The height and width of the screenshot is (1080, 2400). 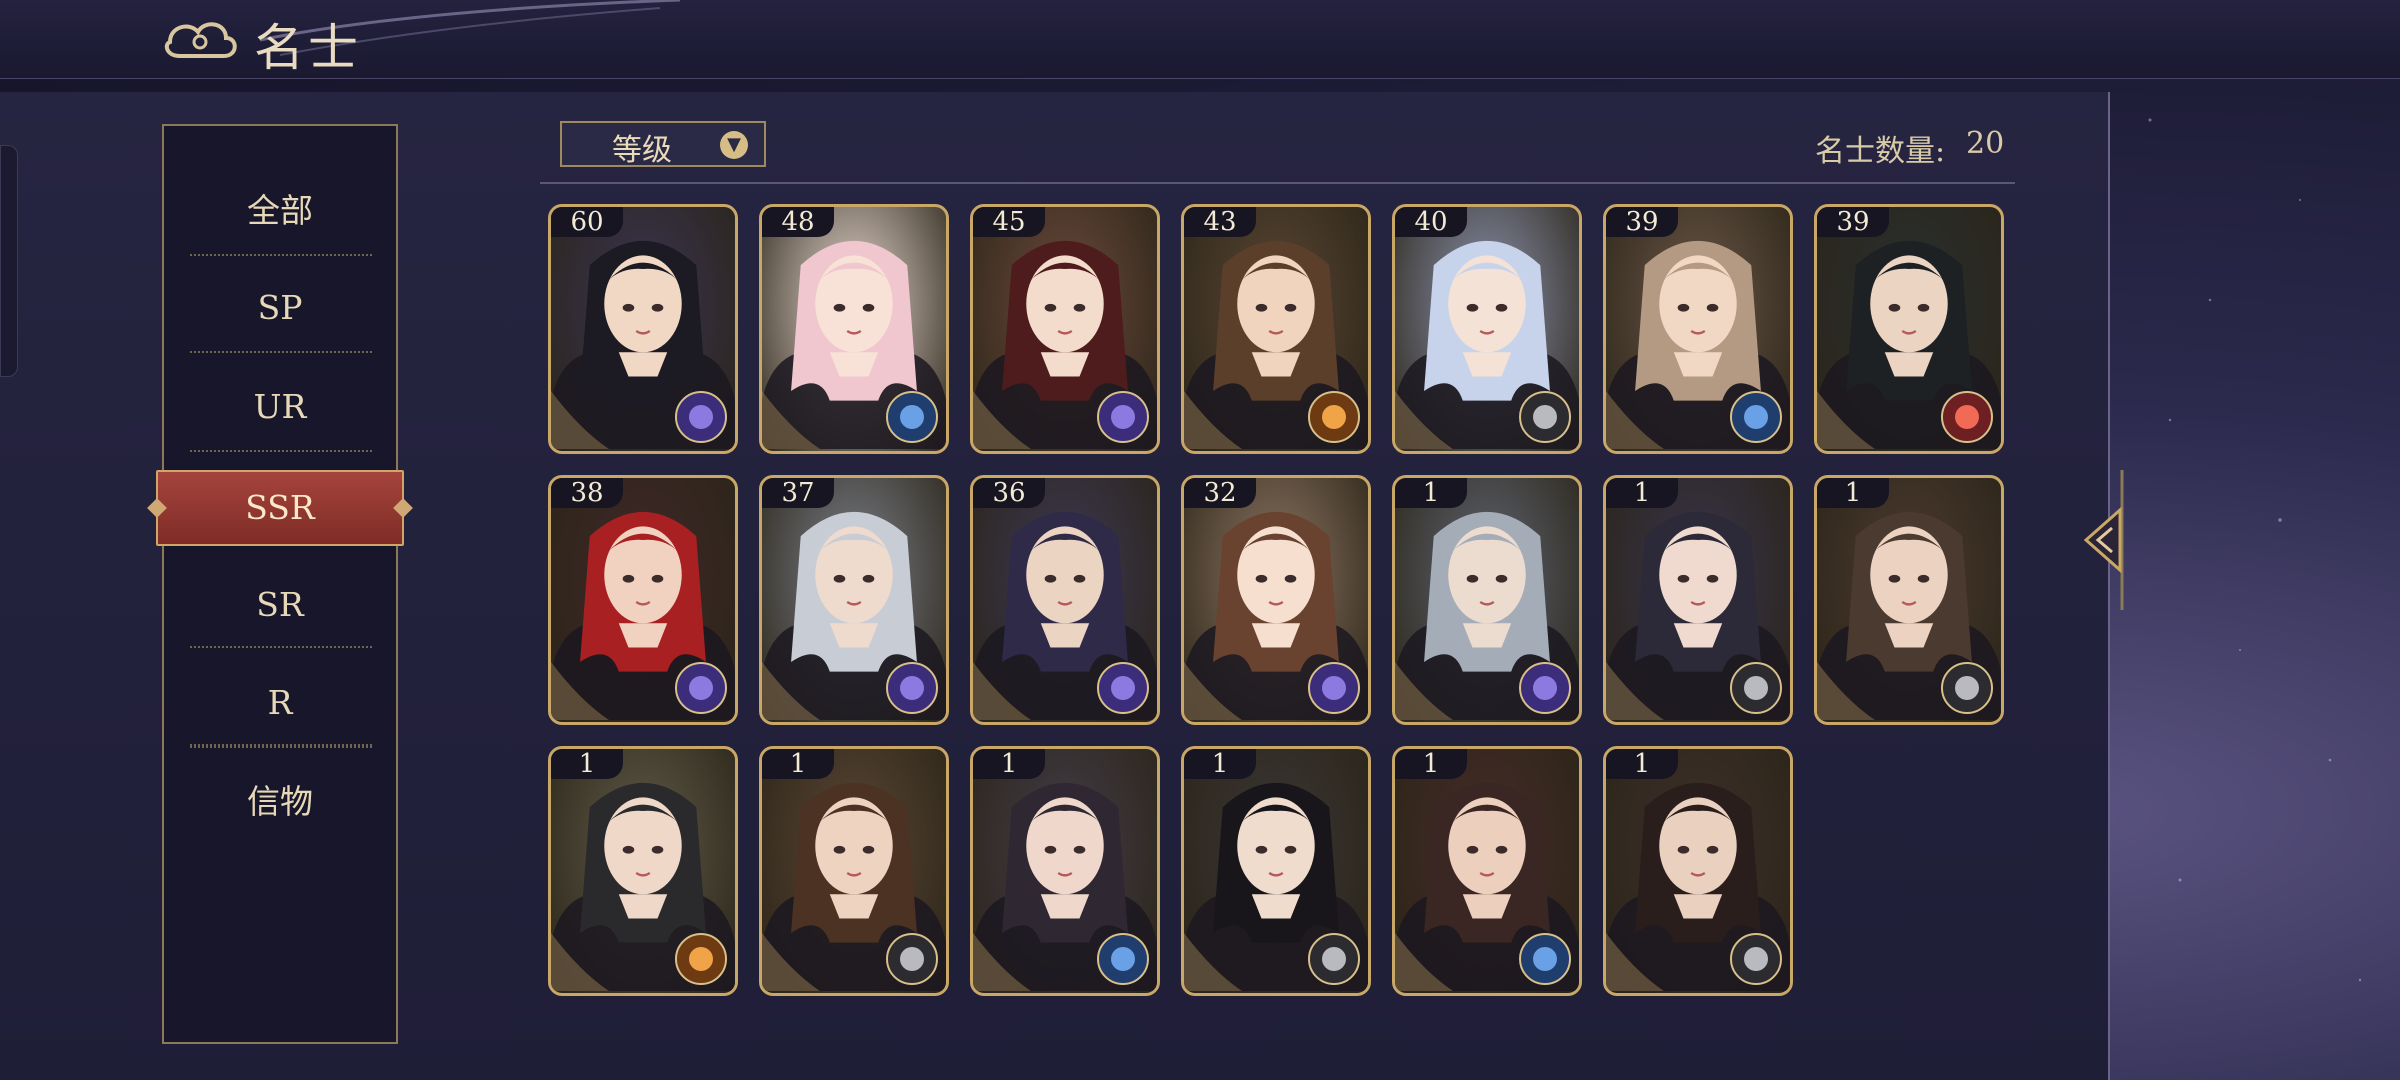 What do you see at coordinates (734, 145) in the screenshot?
I see `chevron-down-icon: ▼` at bounding box center [734, 145].